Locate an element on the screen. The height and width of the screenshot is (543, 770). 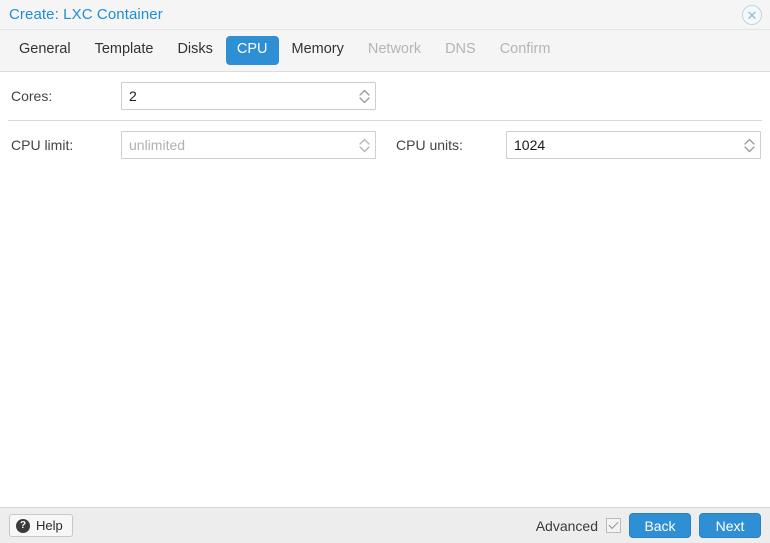
back-button: Back is located at coordinates (660, 525).